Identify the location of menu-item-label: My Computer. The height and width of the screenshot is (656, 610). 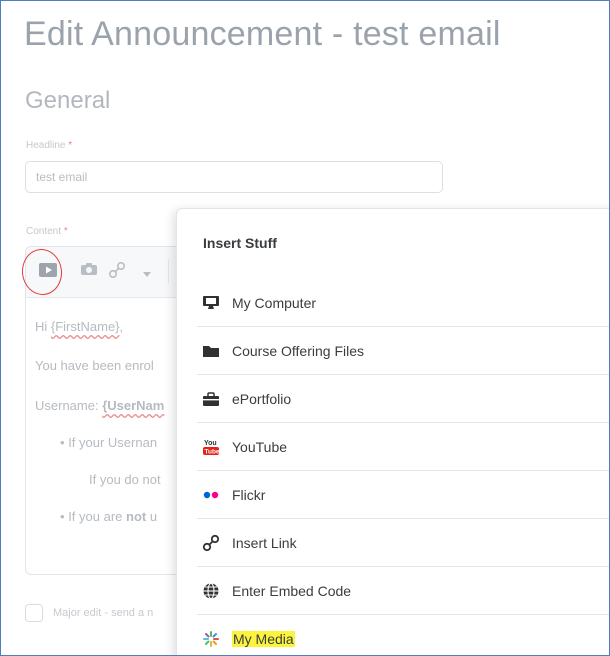
(274, 302).